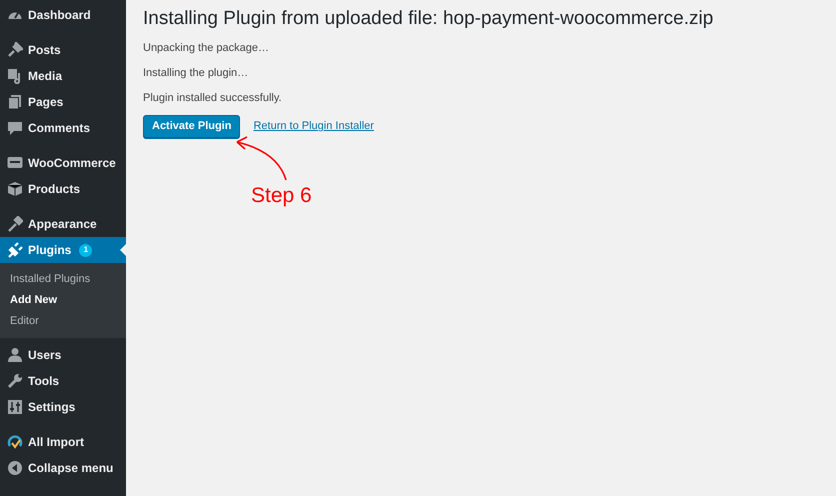 Image resolution: width=836 pixels, height=496 pixels. I want to click on person-icon, so click(15, 355).